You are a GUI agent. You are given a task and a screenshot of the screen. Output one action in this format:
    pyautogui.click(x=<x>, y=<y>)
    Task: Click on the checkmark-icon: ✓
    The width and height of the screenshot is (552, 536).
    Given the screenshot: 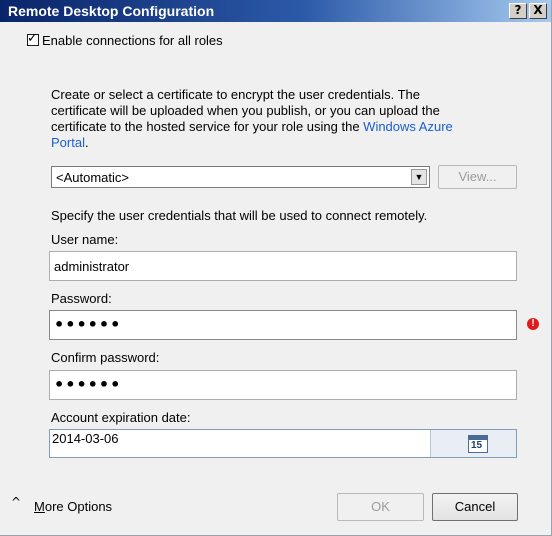 What is the action you would take?
    pyautogui.click(x=32, y=38)
    